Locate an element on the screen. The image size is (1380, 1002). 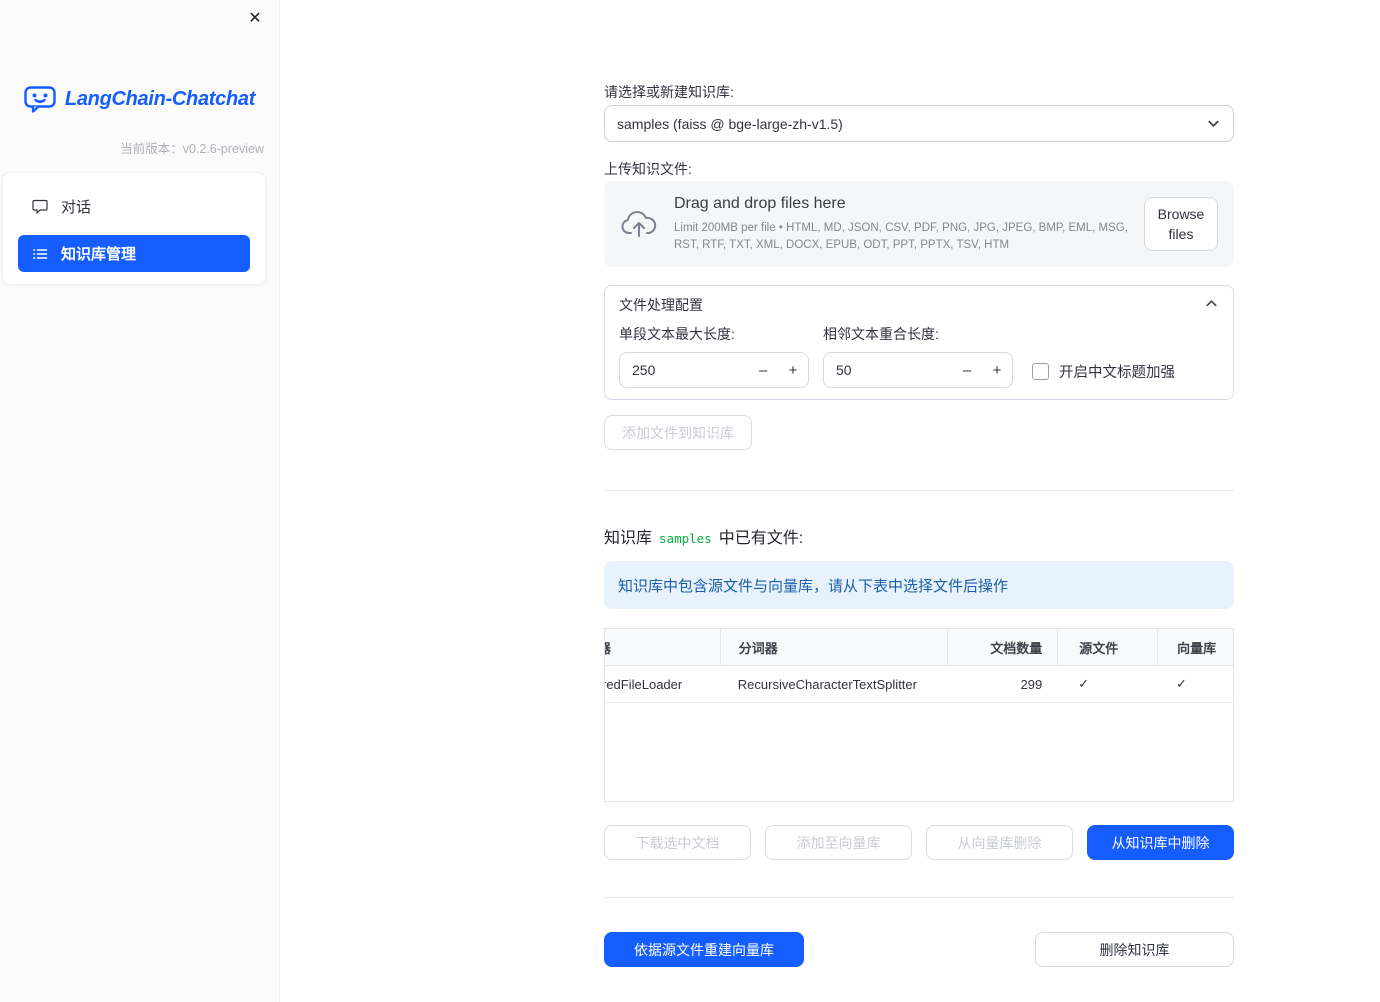
checkbox-icon is located at coordinates (1040, 371).